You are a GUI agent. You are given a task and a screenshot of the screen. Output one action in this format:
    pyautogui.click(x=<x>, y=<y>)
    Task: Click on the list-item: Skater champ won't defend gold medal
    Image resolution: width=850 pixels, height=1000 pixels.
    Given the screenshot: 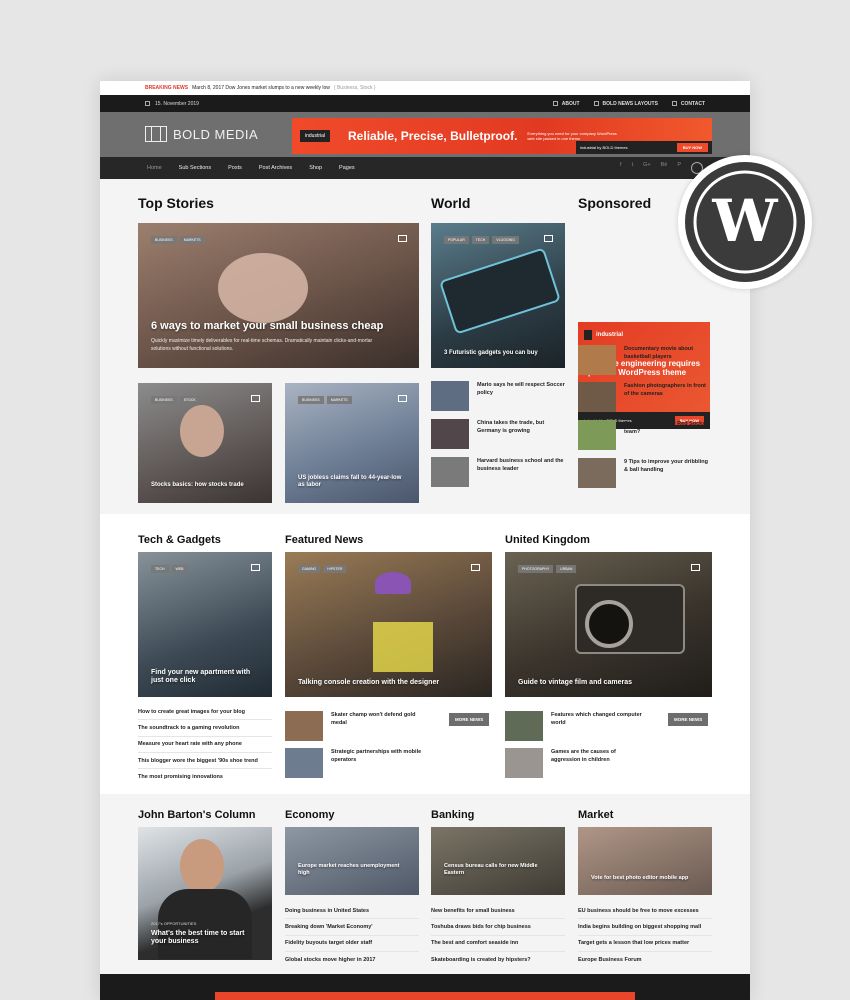 What is the action you would take?
    pyautogui.click(x=355, y=726)
    